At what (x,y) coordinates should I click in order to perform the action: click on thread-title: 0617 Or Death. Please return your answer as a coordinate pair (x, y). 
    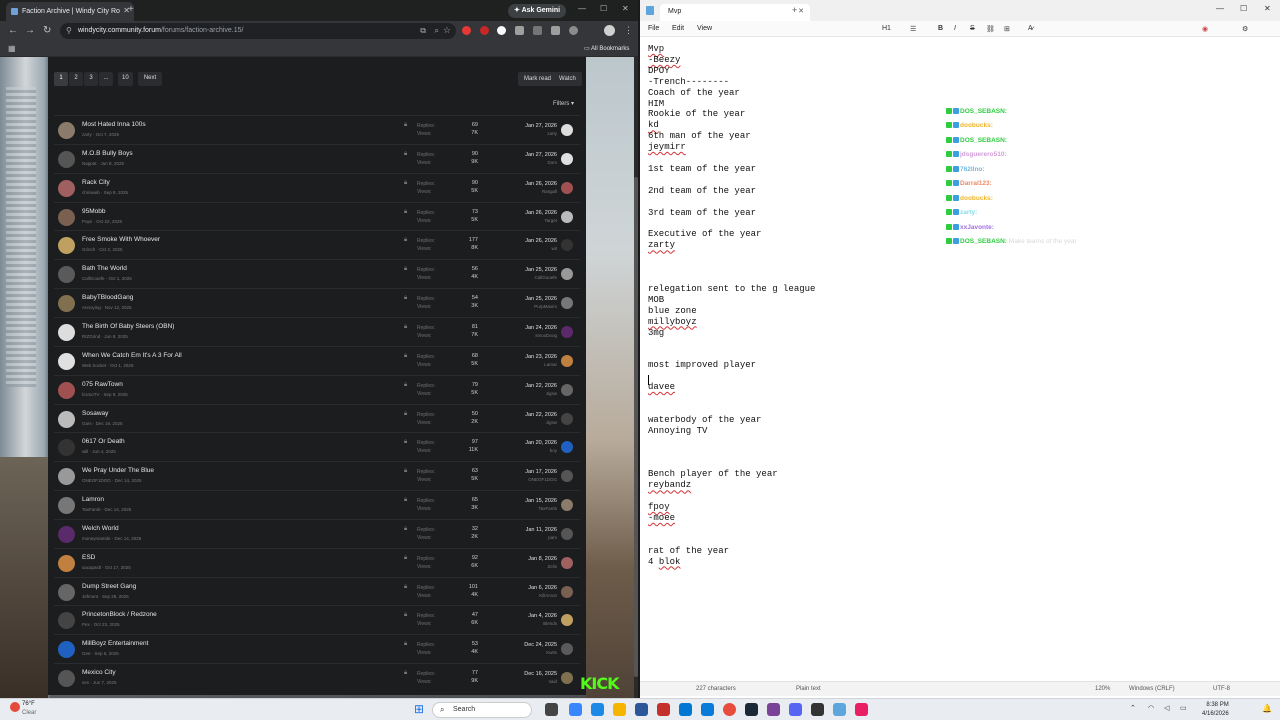
    Looking at the image, I should click on (103, 441).